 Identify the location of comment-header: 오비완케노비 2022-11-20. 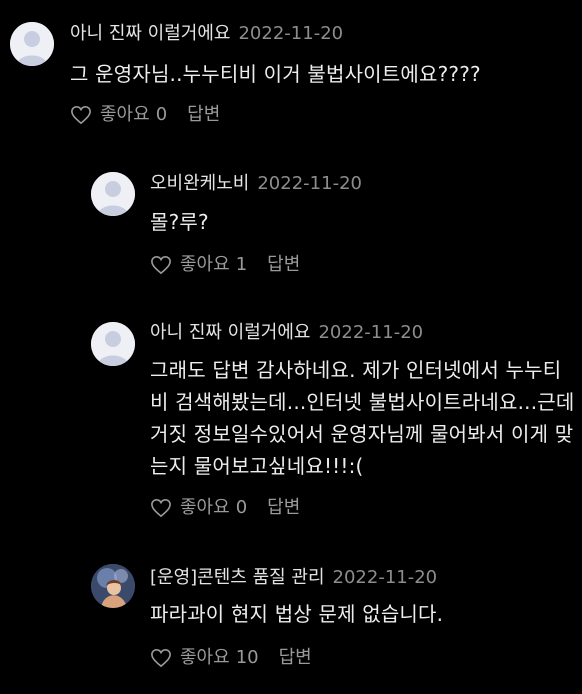
(256, 184).